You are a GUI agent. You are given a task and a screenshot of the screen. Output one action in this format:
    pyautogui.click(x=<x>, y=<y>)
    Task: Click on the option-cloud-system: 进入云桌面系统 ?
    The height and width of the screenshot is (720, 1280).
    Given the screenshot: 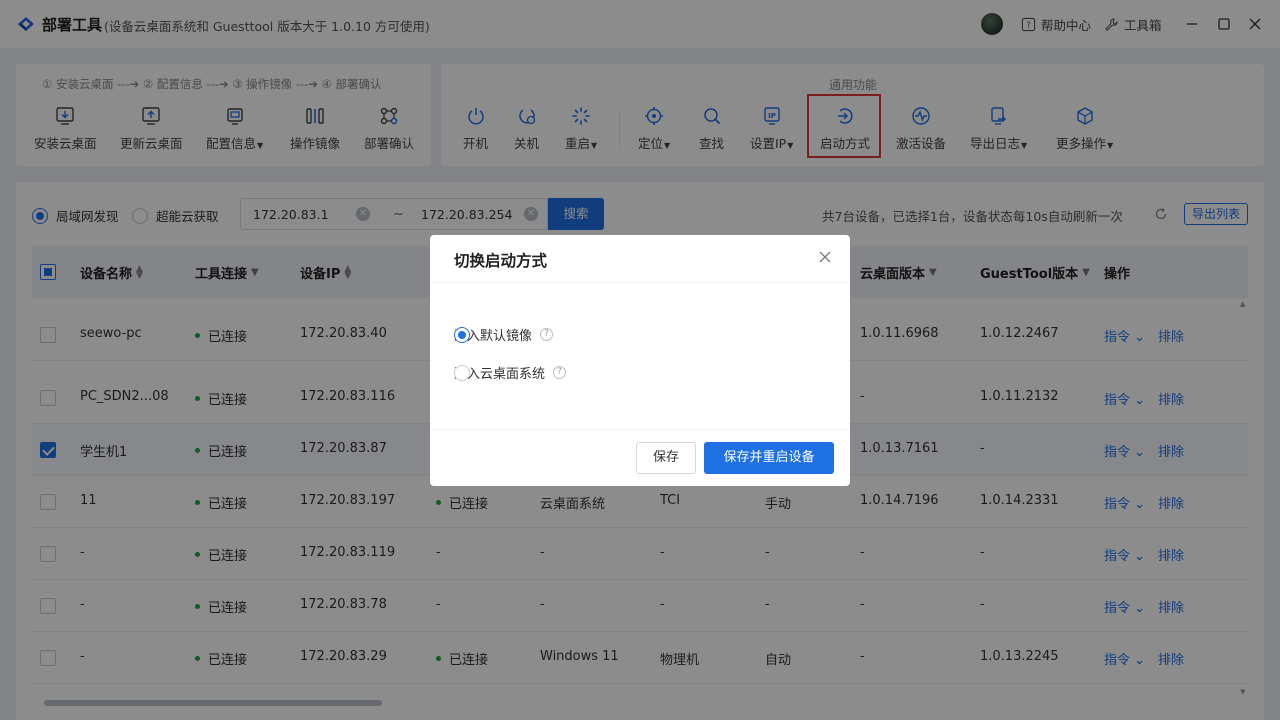 What is the action you would take?
    pyautogui.click(x=510, y=372)
    